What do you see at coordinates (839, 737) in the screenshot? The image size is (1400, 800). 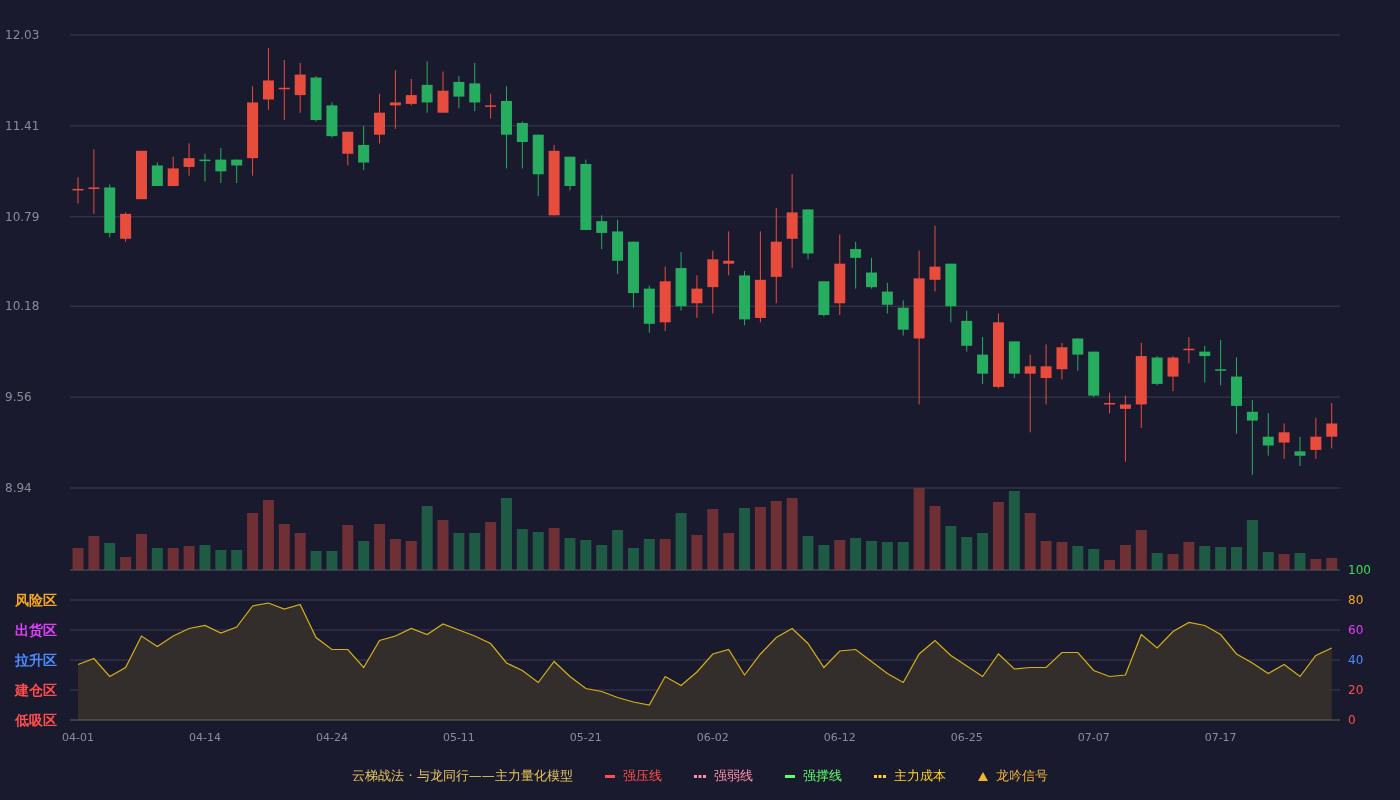 I see `date-label: 06-12` at bounding box center [839, 737].